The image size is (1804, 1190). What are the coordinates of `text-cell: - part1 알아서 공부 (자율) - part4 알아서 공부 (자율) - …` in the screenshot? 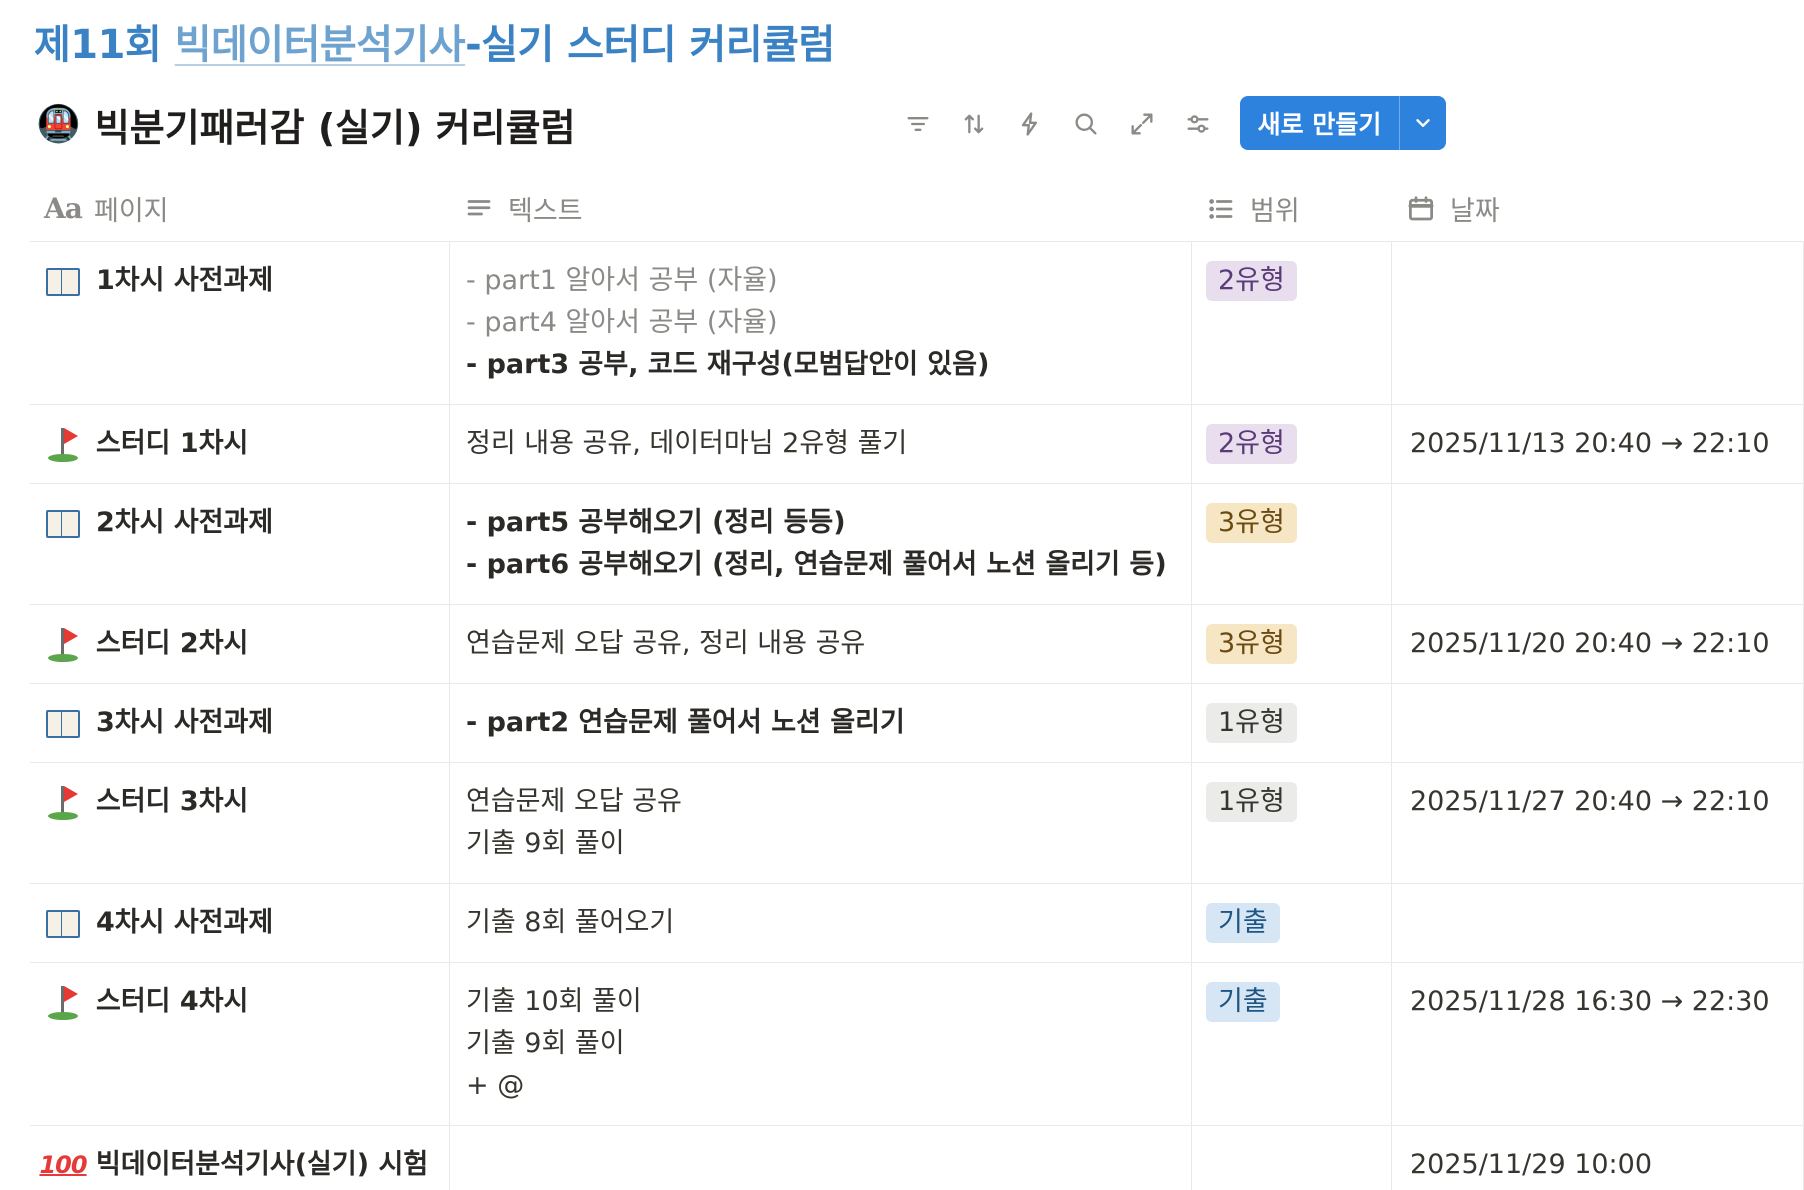 It's located at (821, 323).